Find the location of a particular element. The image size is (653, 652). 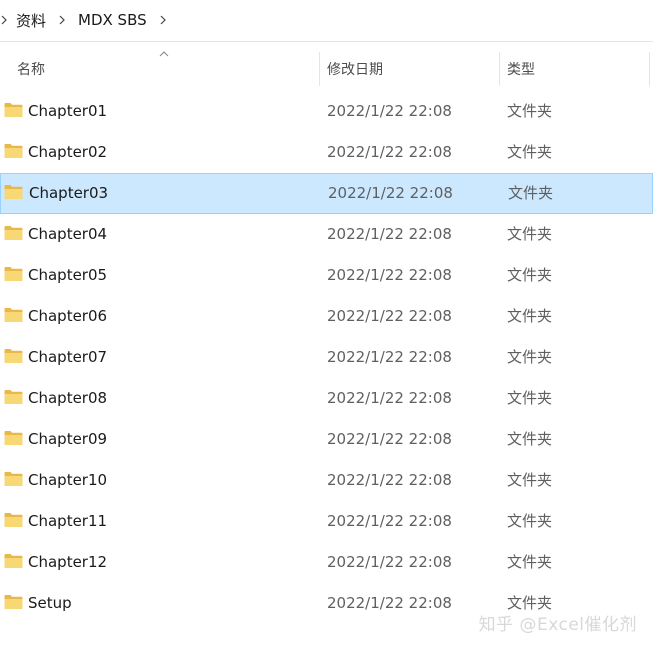

file-name: Chapter11 is located at coordinates (68, 520).